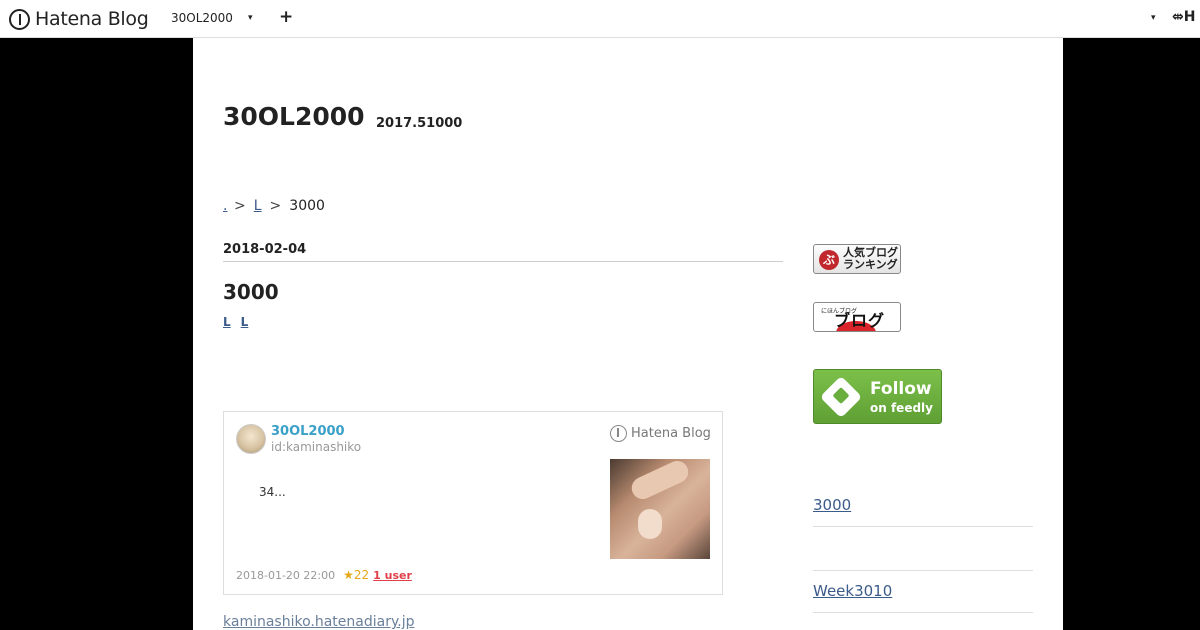 This screenshot has width=1200, height=630. I want to click on ranking-banner-text: 人気ブログランキング, so click(870, 258).